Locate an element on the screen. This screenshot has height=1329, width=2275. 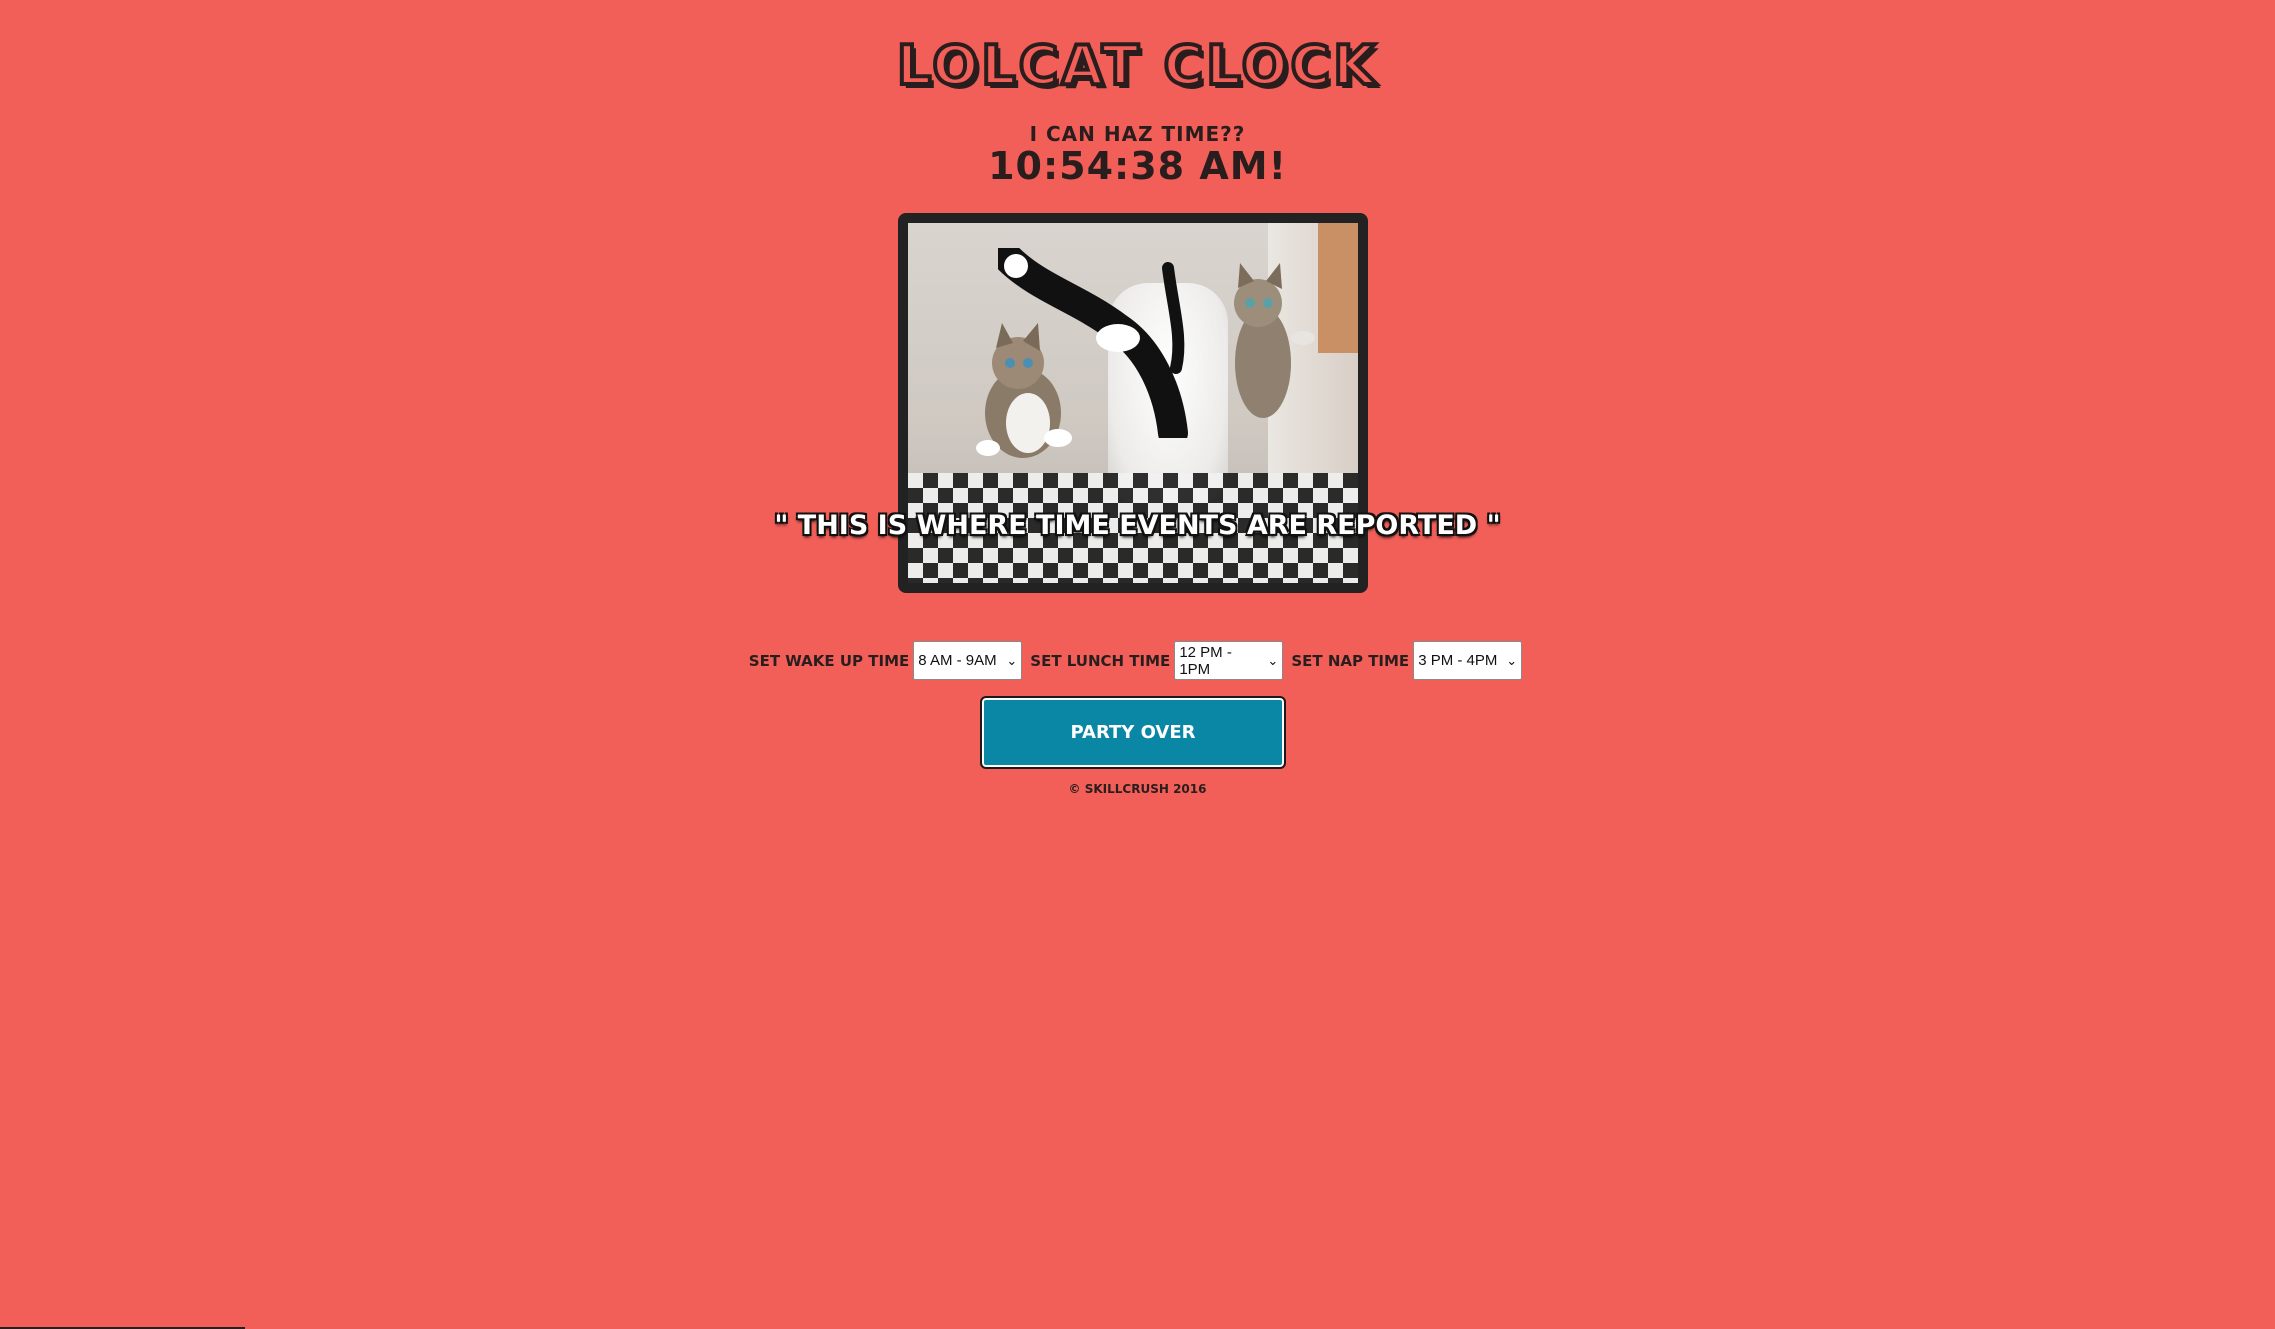
kitten-middle is located at coordinates (1093, 343).